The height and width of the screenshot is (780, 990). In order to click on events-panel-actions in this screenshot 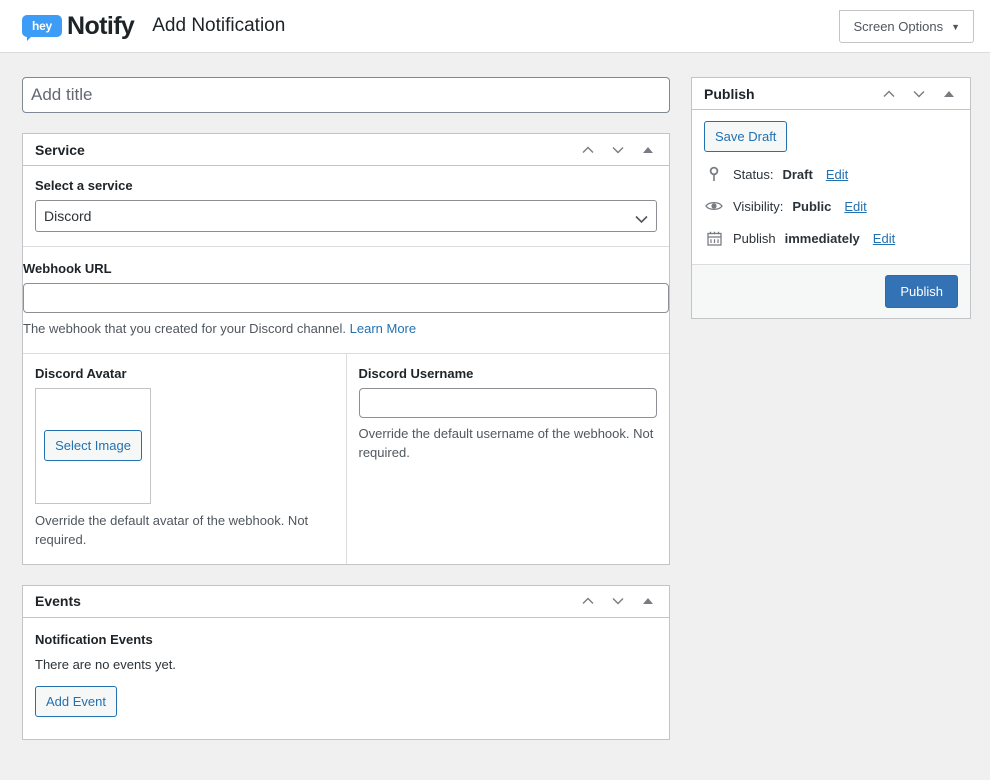, I will do `click(618, 601)`.